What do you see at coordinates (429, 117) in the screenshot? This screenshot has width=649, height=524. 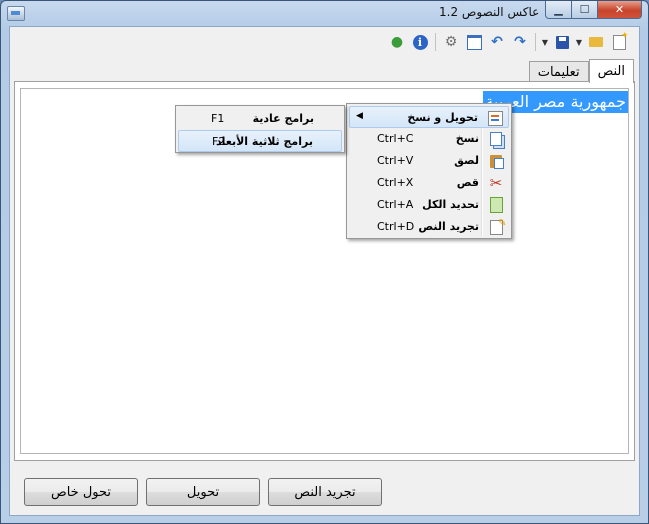 I see `menu-item-convert-copy: ◀ تحويل و نسخ` at bounding box center [429, 117].